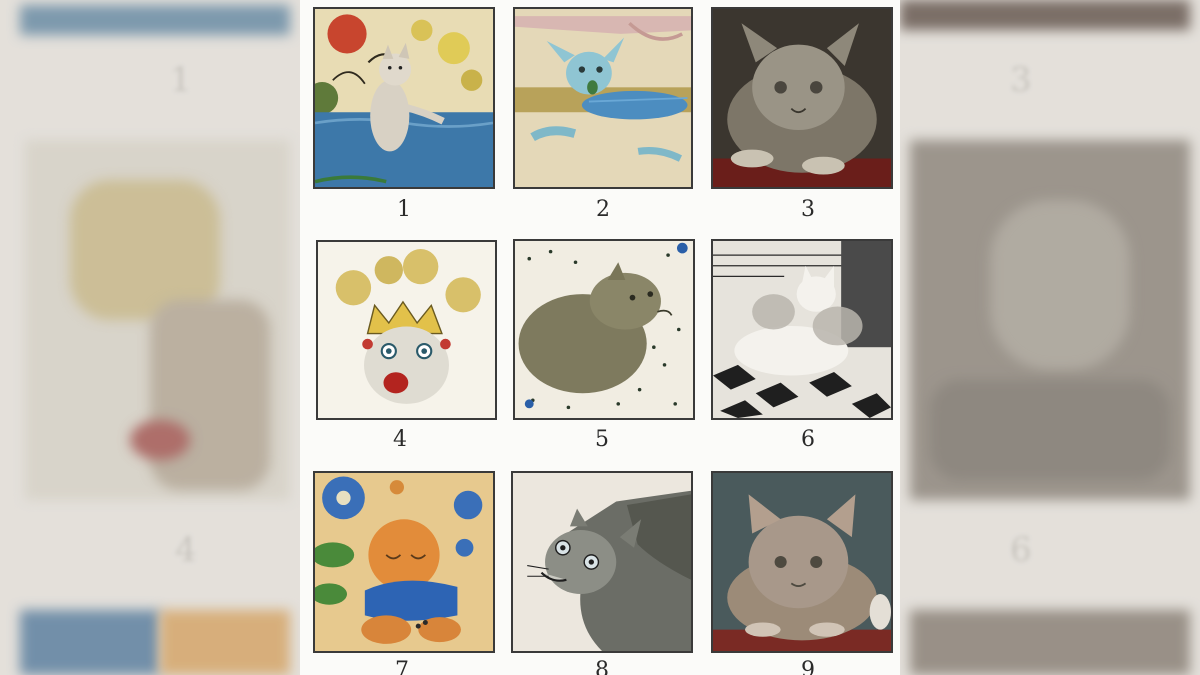  I want to click on painting-label-1: 1, so click(404, 209).